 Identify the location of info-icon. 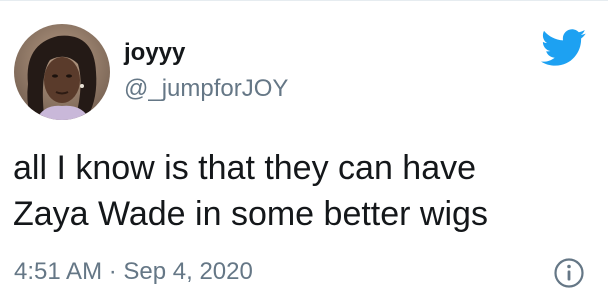
(569, 273).